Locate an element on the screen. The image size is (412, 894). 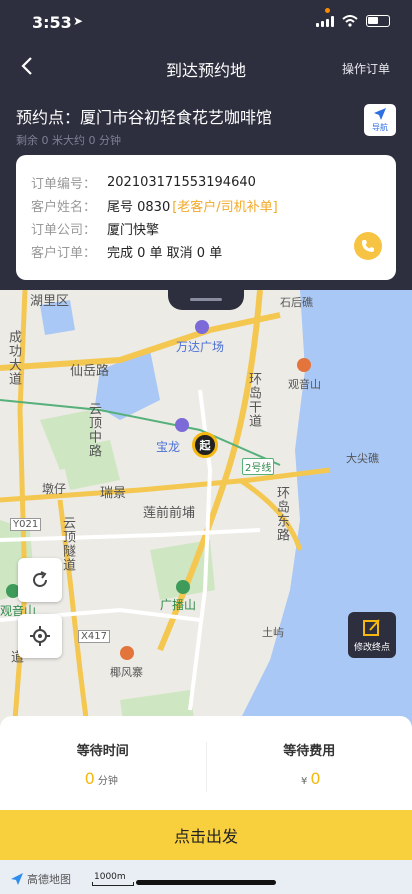
call-customer-button is located at coordinates (368, 246).